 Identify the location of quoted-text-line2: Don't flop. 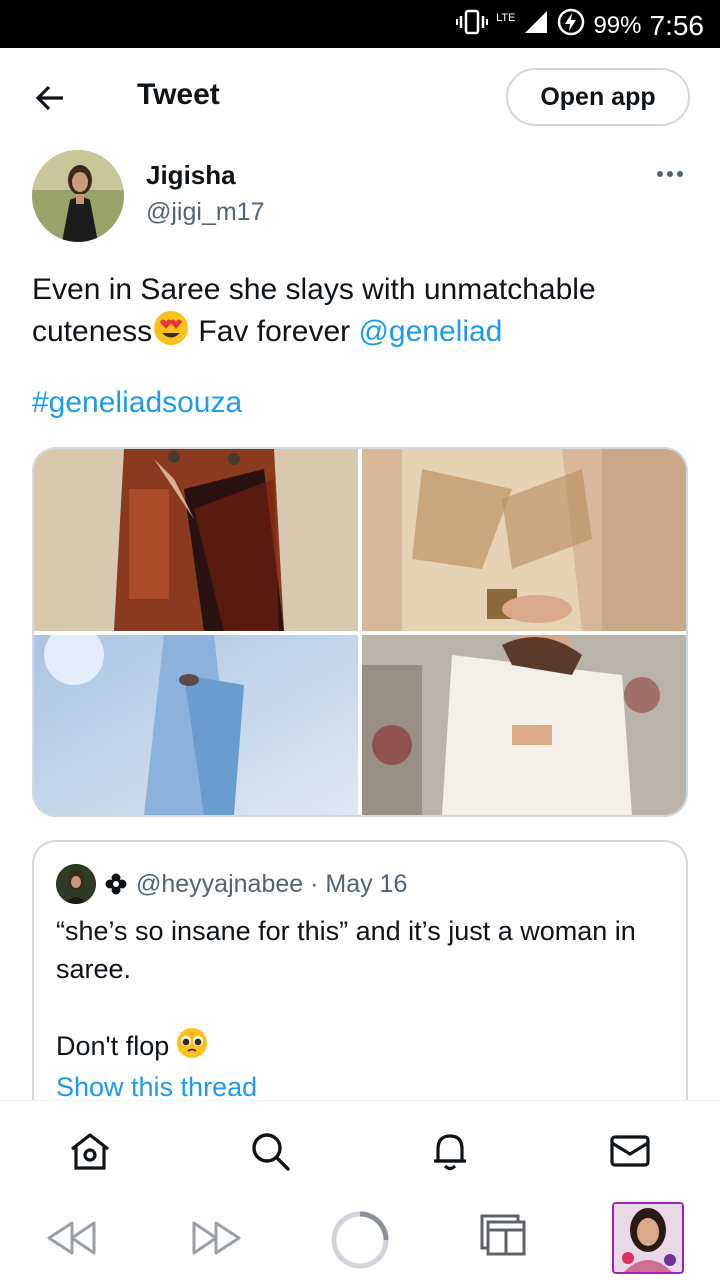
(132, 1048).